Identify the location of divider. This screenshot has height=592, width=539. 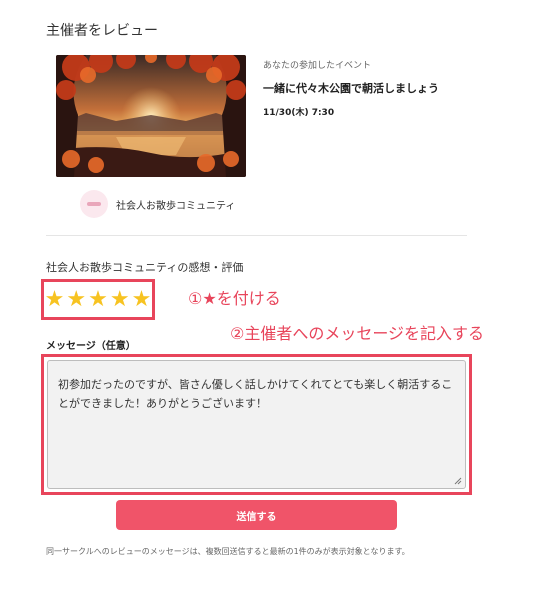
(256, 235).